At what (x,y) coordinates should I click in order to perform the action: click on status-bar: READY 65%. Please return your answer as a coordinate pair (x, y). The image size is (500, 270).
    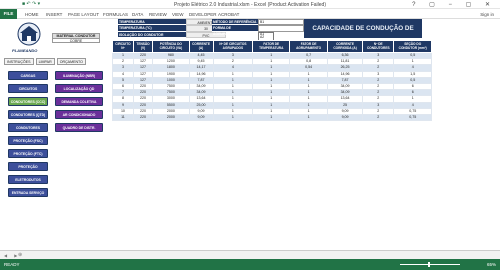
    Looking at the image, I should click on (250, 264).